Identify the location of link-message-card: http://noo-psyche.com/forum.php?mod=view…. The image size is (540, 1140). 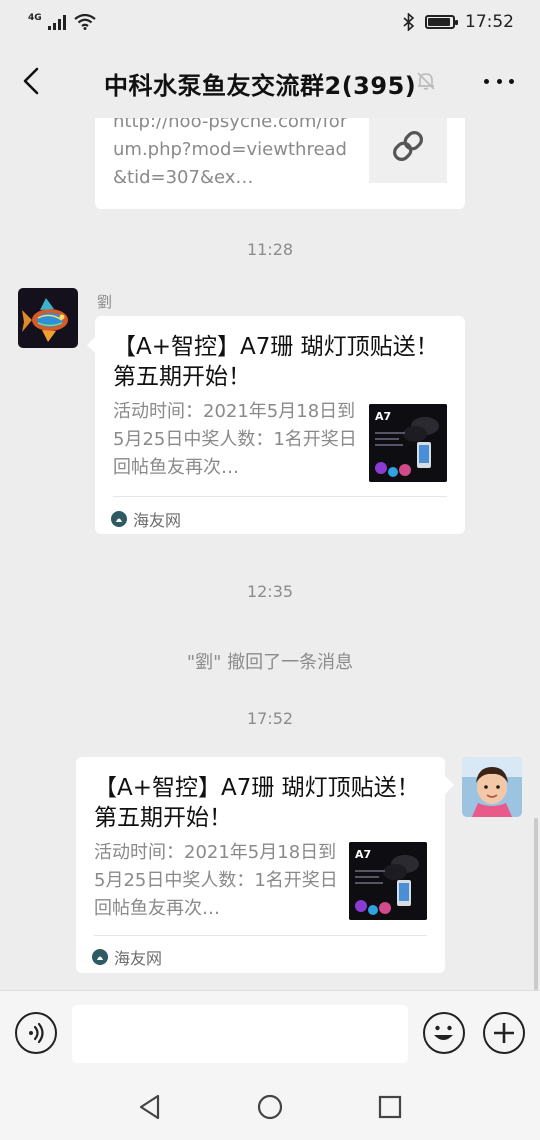
(280, 163).